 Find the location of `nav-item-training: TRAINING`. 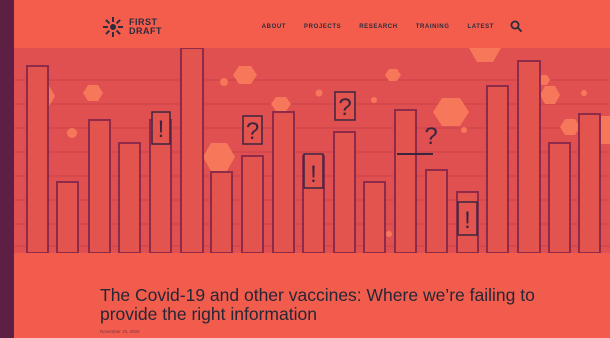

nav-item-training: TRAINING is located at coordinates (433, 27).